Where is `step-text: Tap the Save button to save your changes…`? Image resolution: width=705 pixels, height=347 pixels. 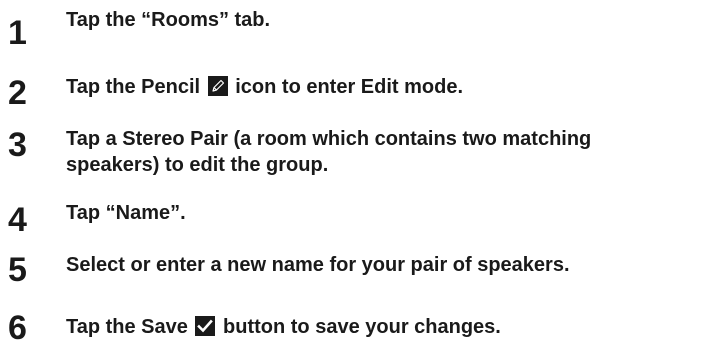
step-text: Tap the Save button to save your changes… is located at coordinates (283, 327).